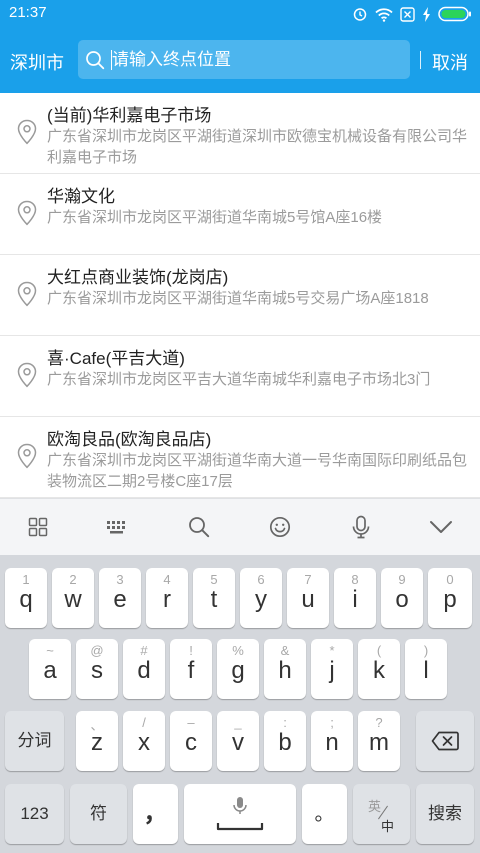 This screenshot has height=853, width=480. What do you see at coordinates (240, 376) in the screenshot?
I see `result-item: 喜·Cafe(平吉大道) 广东省深圳市龙岗区平吉大道华南城华利嘉电子市场北3门` at bounding box center [240, 376].